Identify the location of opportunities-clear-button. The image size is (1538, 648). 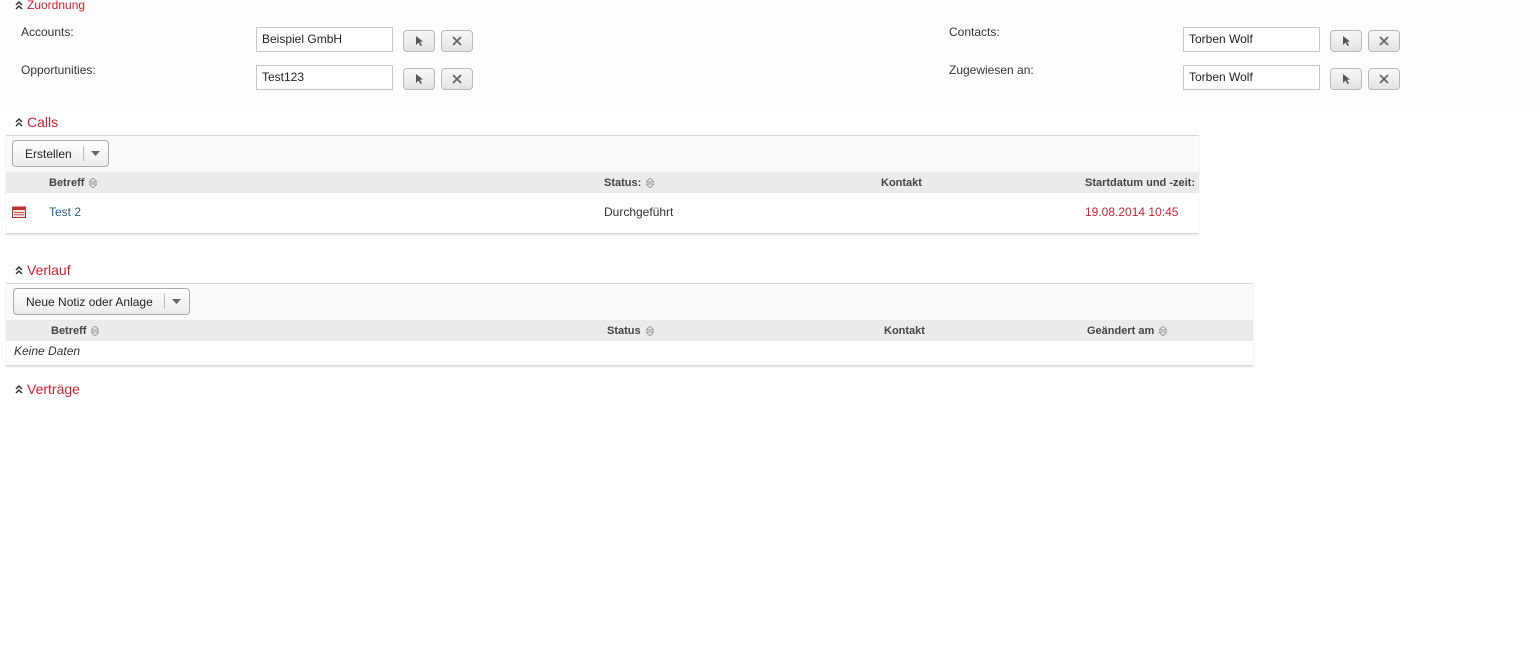
(457, 79).